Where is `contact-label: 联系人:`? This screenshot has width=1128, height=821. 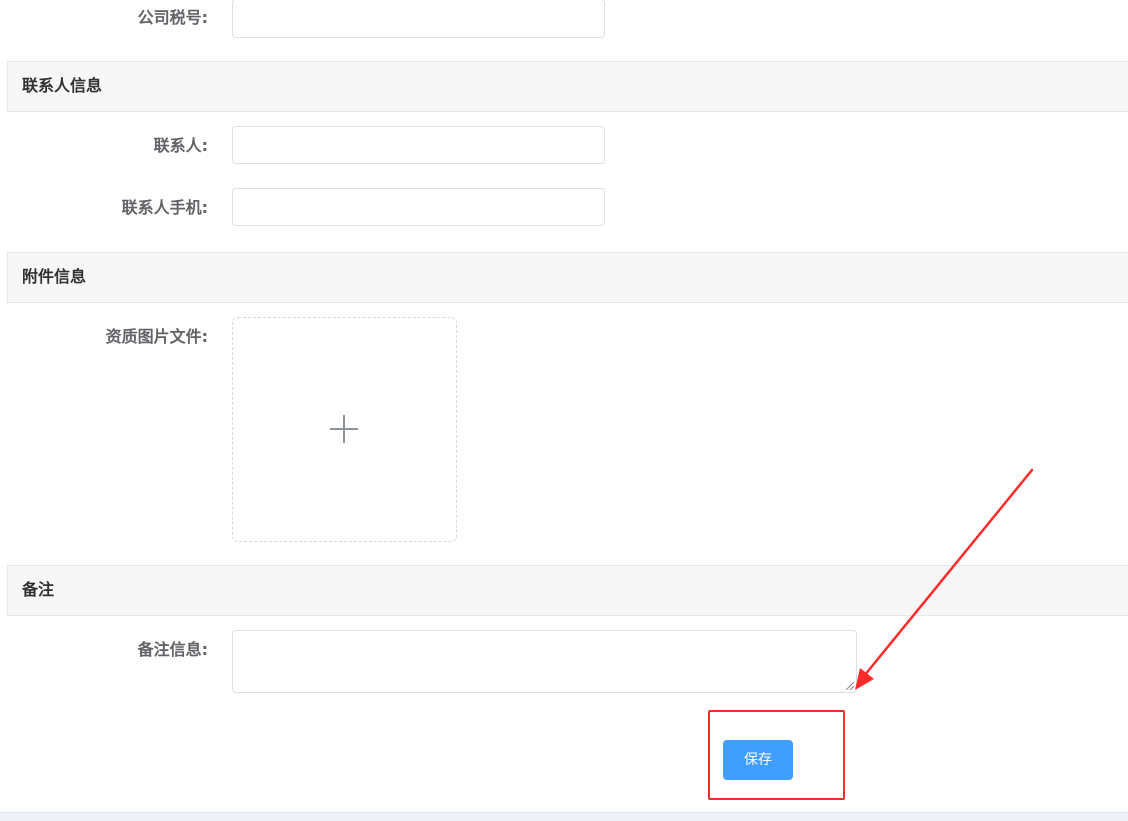 contact-label: 联系人: is located at coordinates (180, 145).